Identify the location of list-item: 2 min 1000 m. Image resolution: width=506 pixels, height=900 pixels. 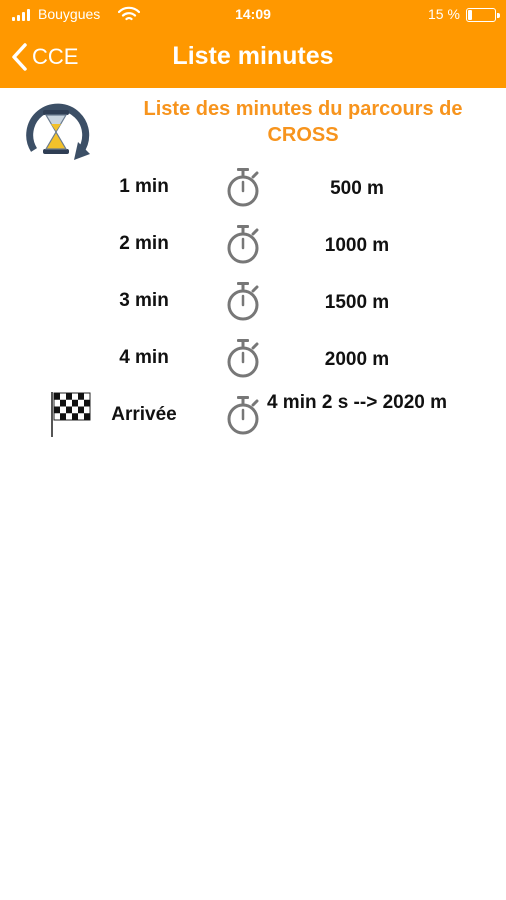
(253, 244).